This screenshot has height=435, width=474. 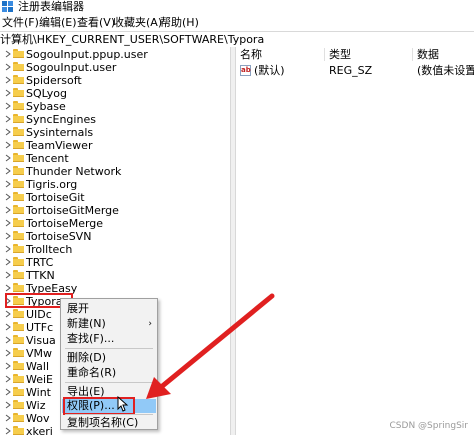 I want to click on tree-item-label: Wint, so click(x=38, y=392).